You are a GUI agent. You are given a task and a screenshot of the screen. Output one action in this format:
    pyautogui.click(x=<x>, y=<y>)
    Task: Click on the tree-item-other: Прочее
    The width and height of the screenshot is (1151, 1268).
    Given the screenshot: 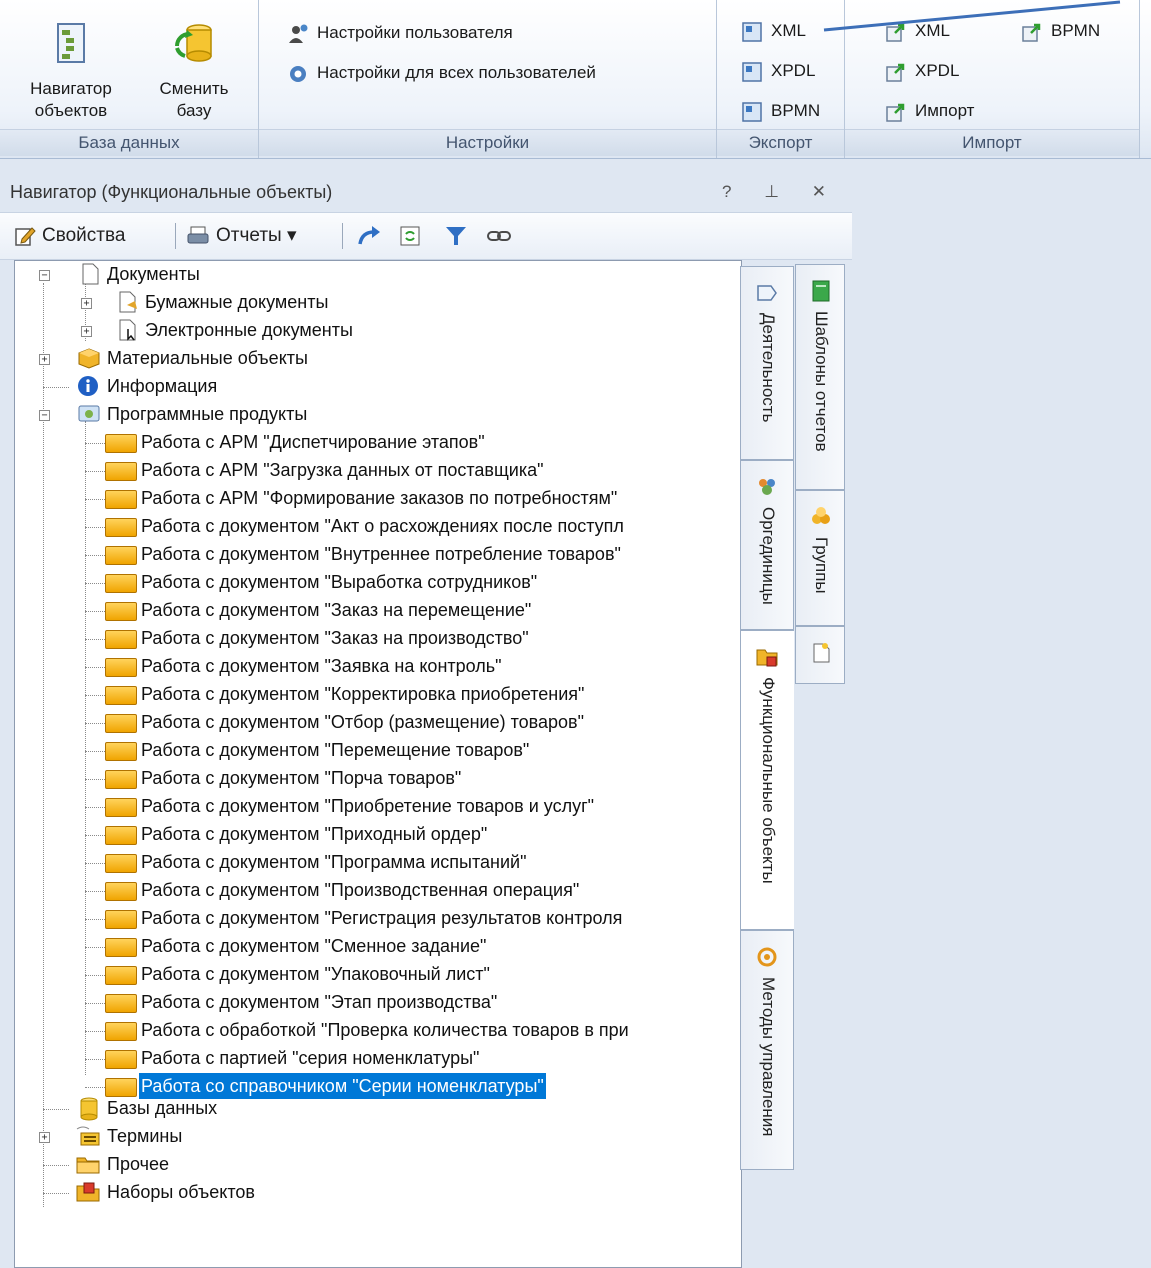 What is the action you would take?
    pyautogui.click(x=138, y=1164)
    